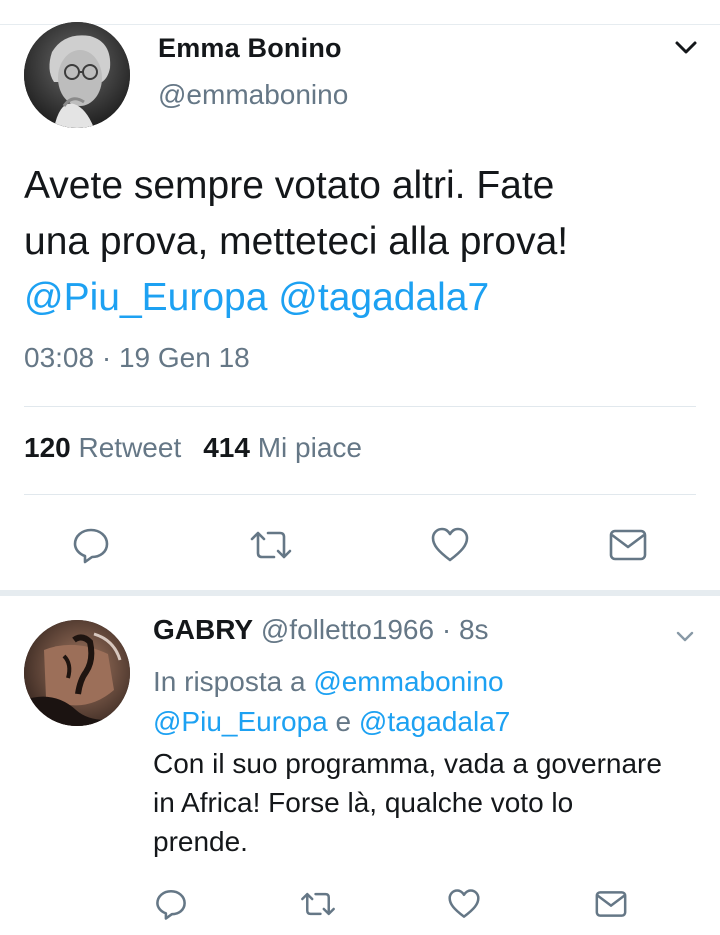 This screenshot has height=935, width=720. I want to click on reply-text-line-3: prende., so click(200, 841).